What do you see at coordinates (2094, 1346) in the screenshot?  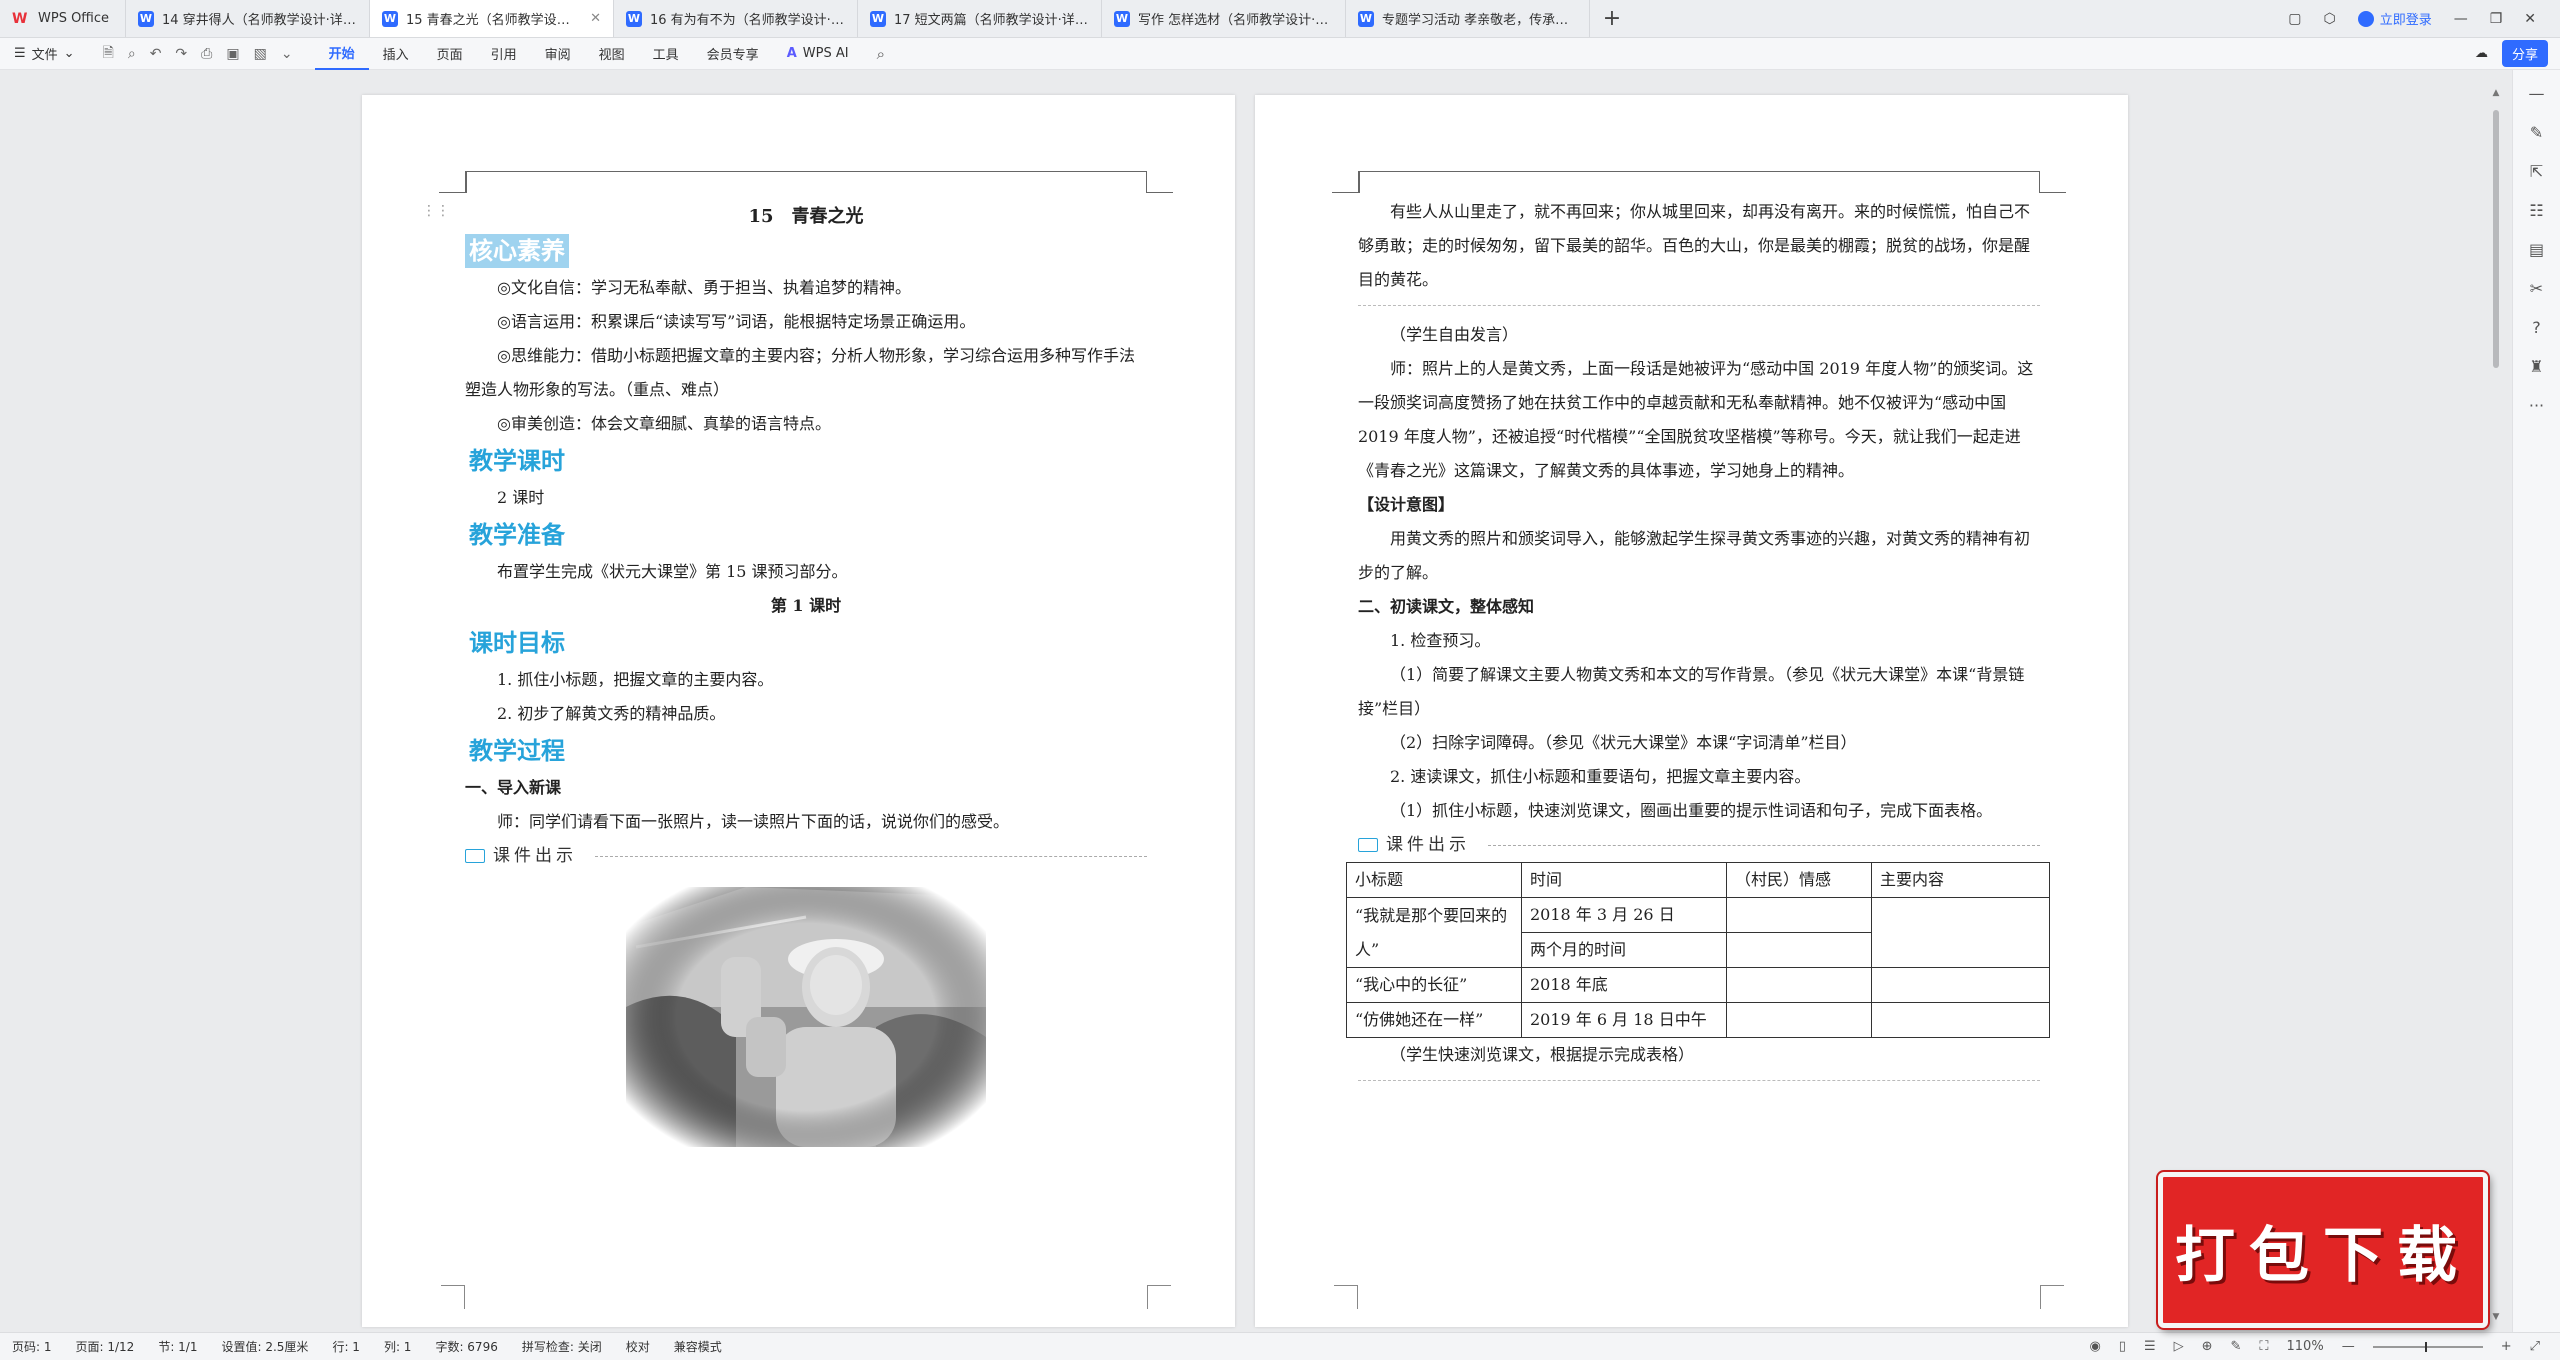 I see `eye-protection-icon: ◉` at bounding box center [2094, 1346].